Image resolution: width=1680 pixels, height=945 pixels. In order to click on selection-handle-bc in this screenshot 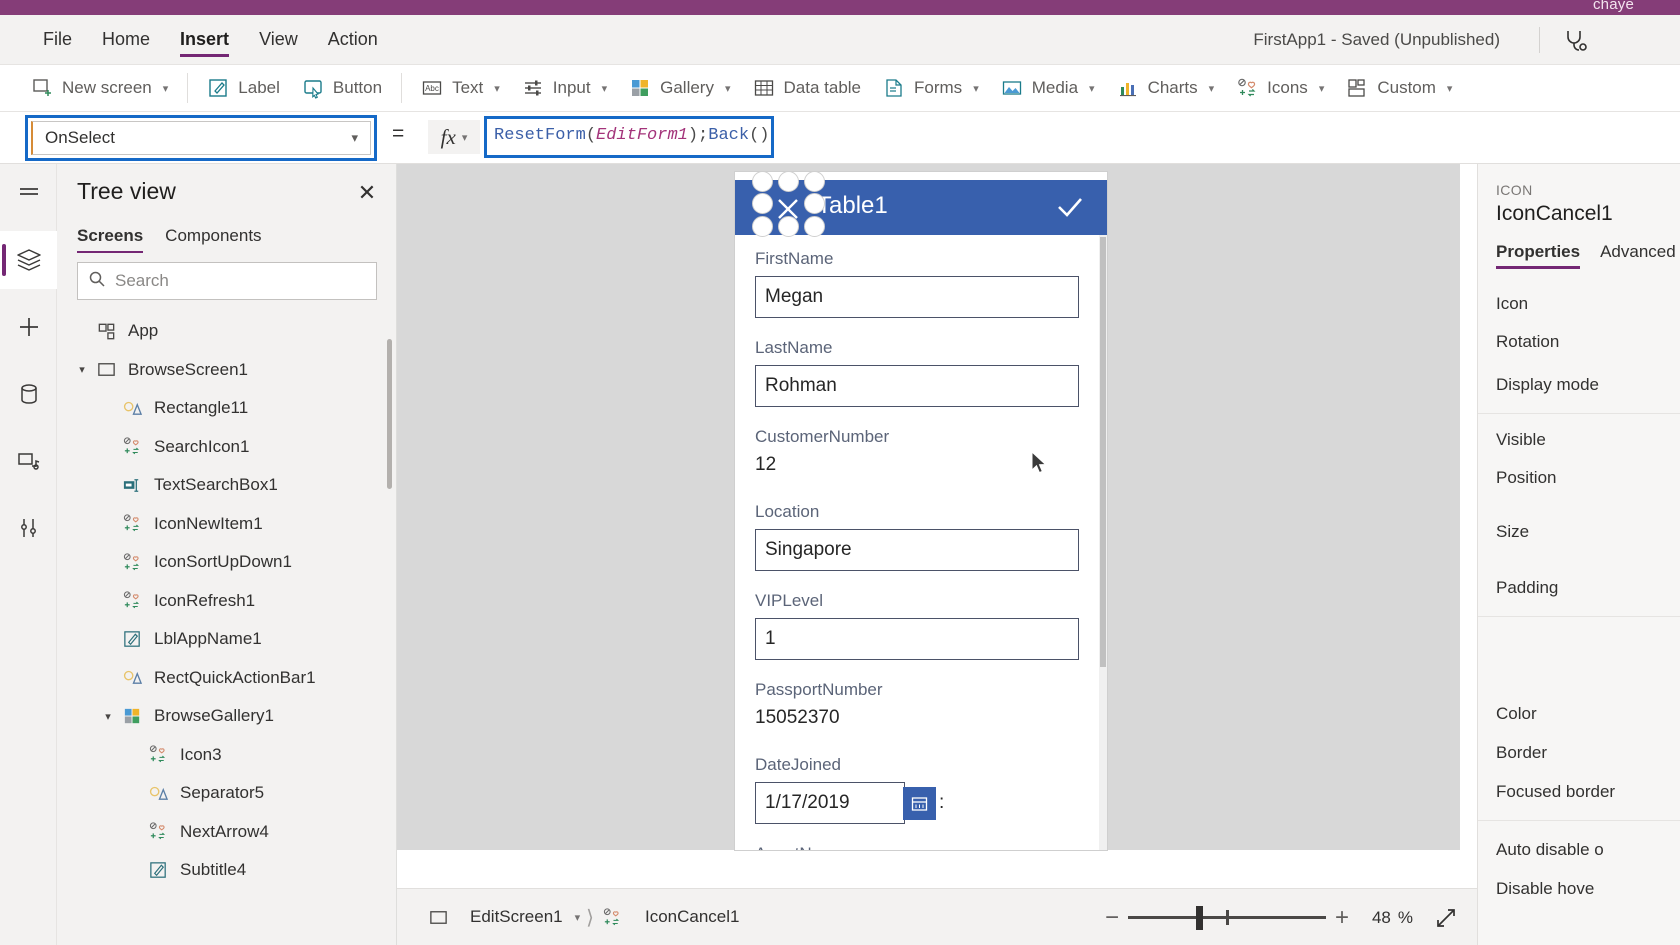, I will do `click(788, 226)`.